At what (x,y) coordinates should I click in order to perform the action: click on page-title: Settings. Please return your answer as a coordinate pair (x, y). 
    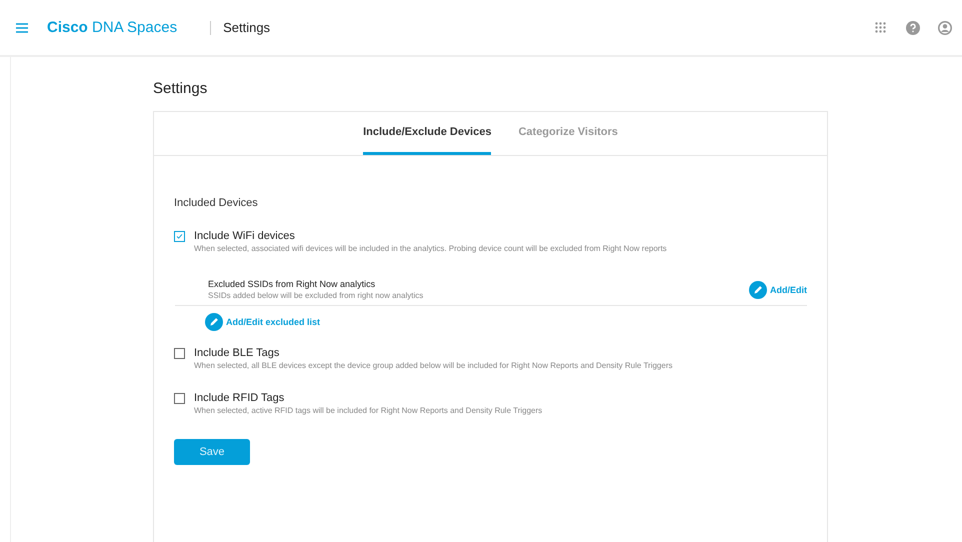
    Looking at the image, I should click on (180, 88).